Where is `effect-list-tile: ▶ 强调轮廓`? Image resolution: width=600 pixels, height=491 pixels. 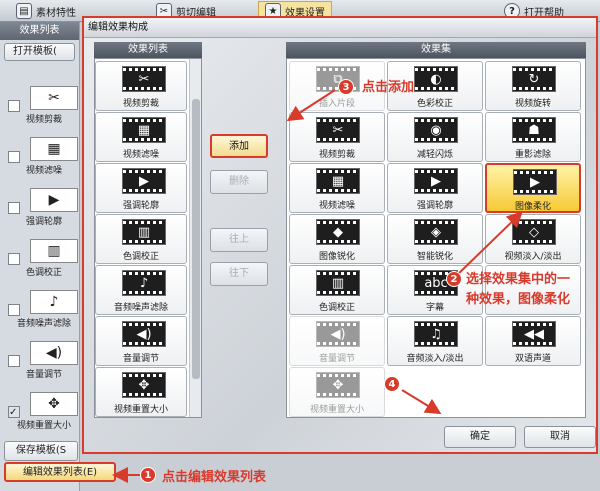 effect-list-tile: ▶ 强调轮廓 is located at coordinates (141, 188).